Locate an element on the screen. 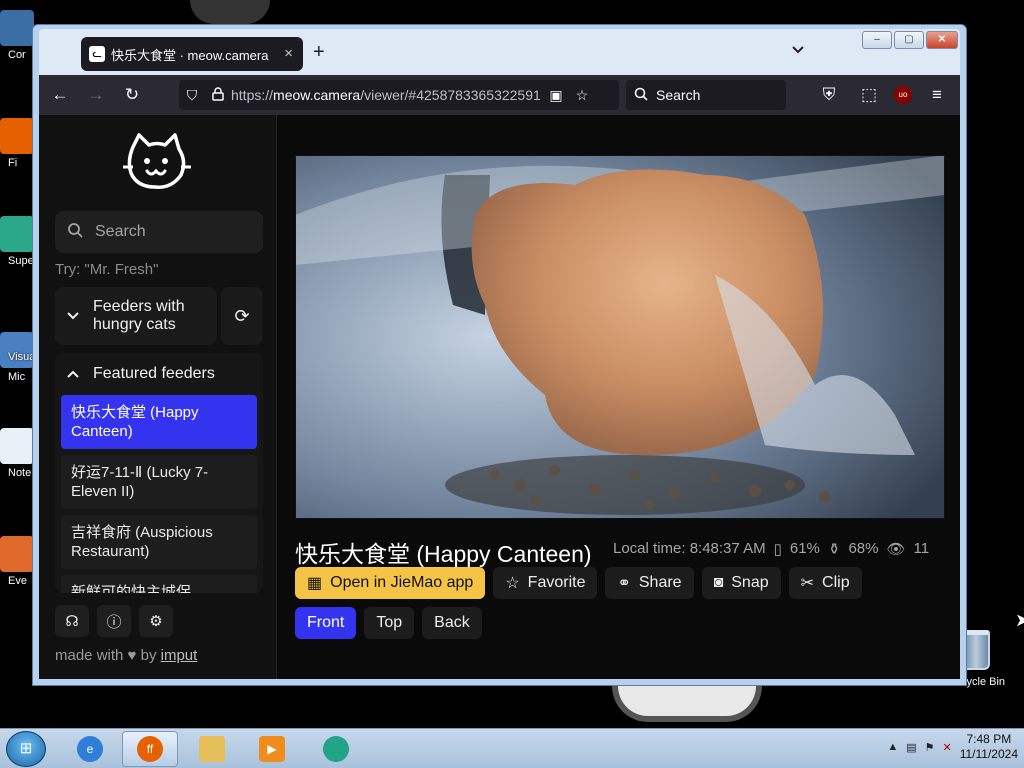  qr-code-icon: ▦ is located at coordinates (315, 583).